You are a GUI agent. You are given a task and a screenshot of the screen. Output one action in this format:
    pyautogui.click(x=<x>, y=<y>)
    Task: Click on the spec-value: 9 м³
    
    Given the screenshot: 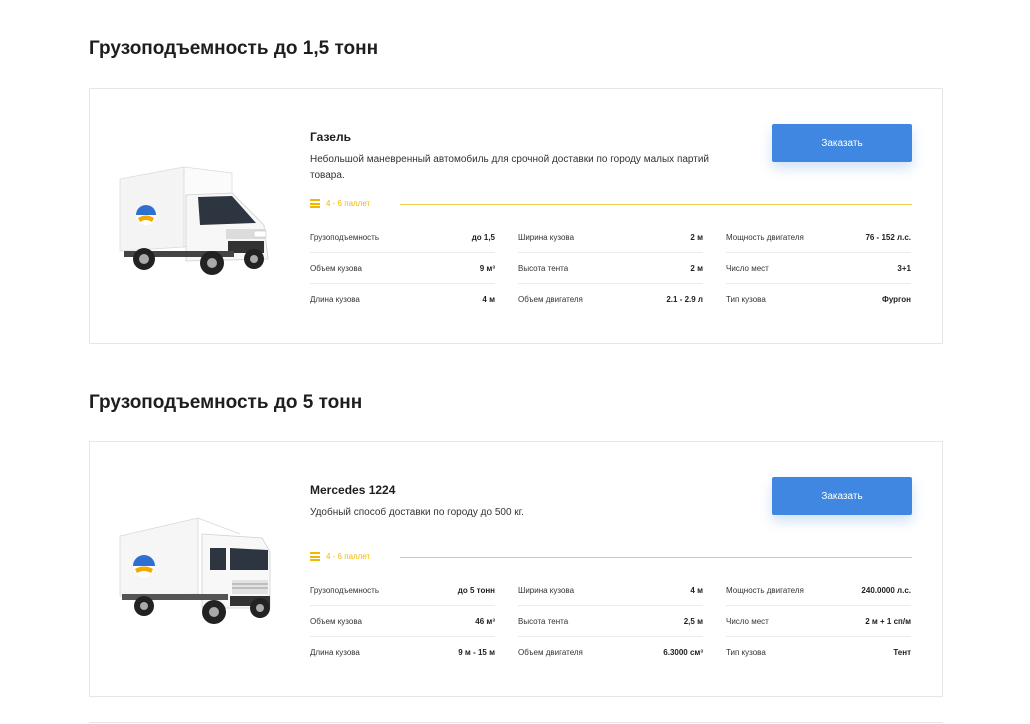 What is the action you would take?
    pyautogui.click(x=487, y=268)
    